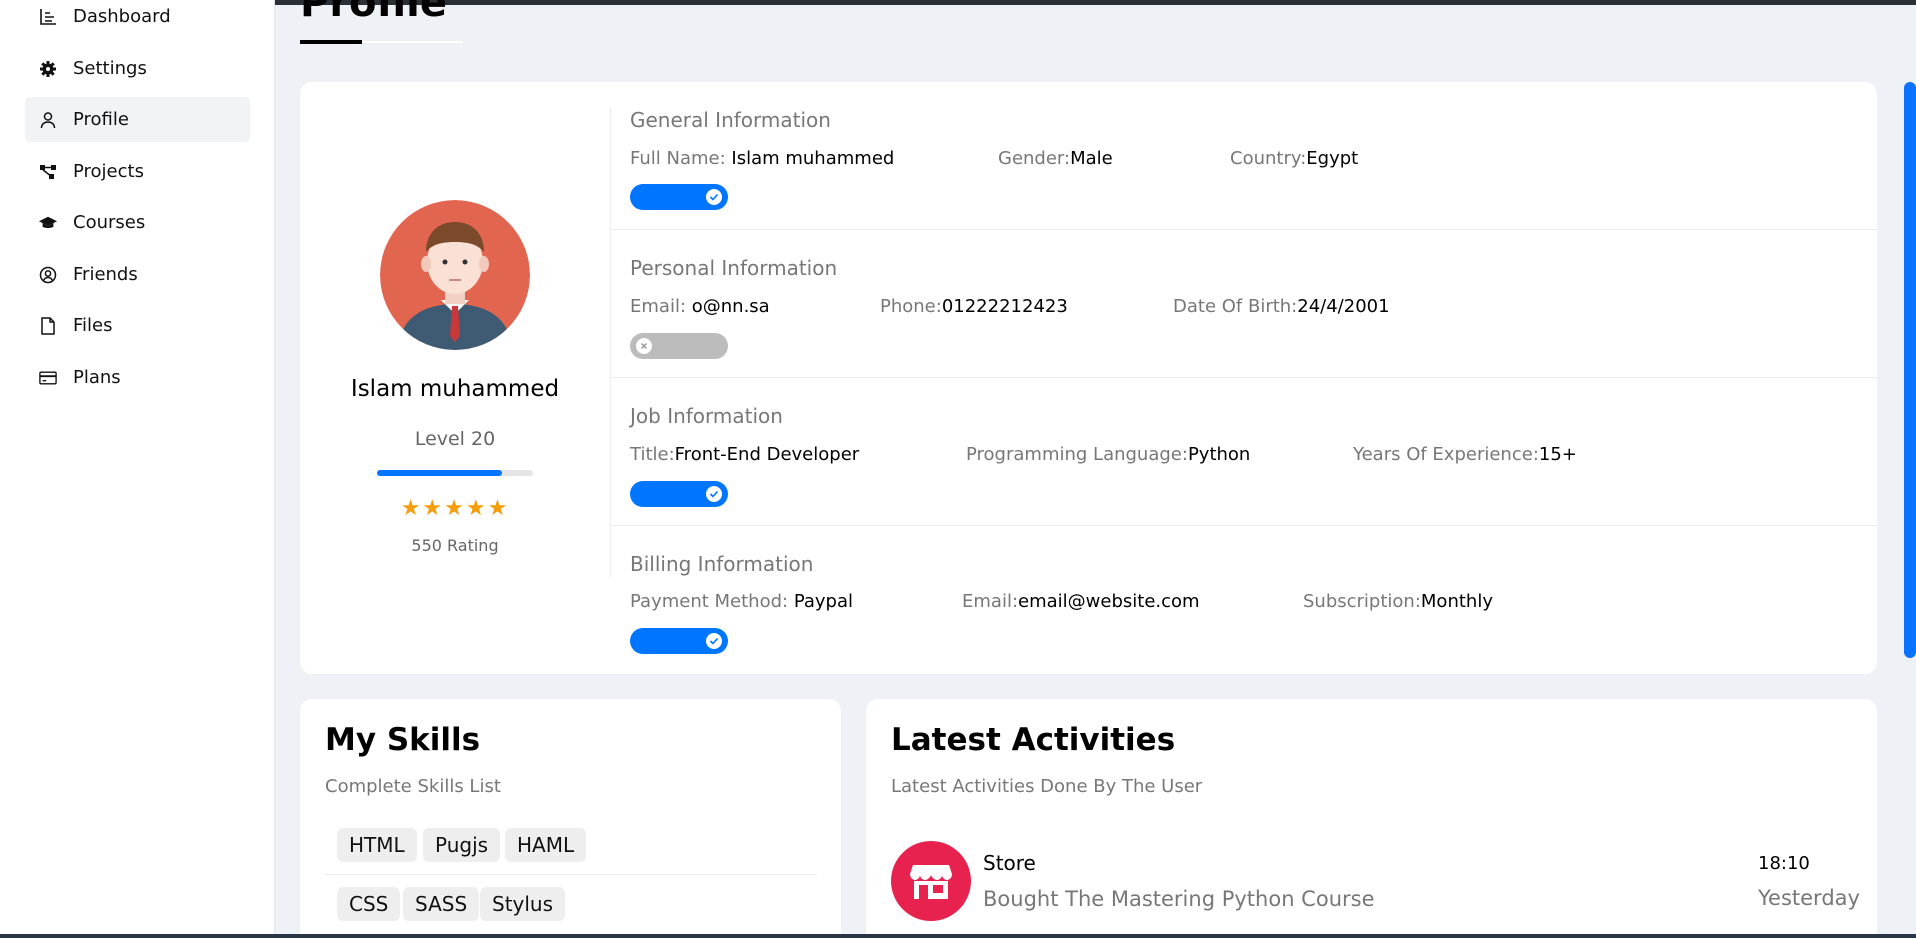 Image resolution: width=1916 pixels, height=938 pixels. I want to click on gear-icon, so click(48, 69).